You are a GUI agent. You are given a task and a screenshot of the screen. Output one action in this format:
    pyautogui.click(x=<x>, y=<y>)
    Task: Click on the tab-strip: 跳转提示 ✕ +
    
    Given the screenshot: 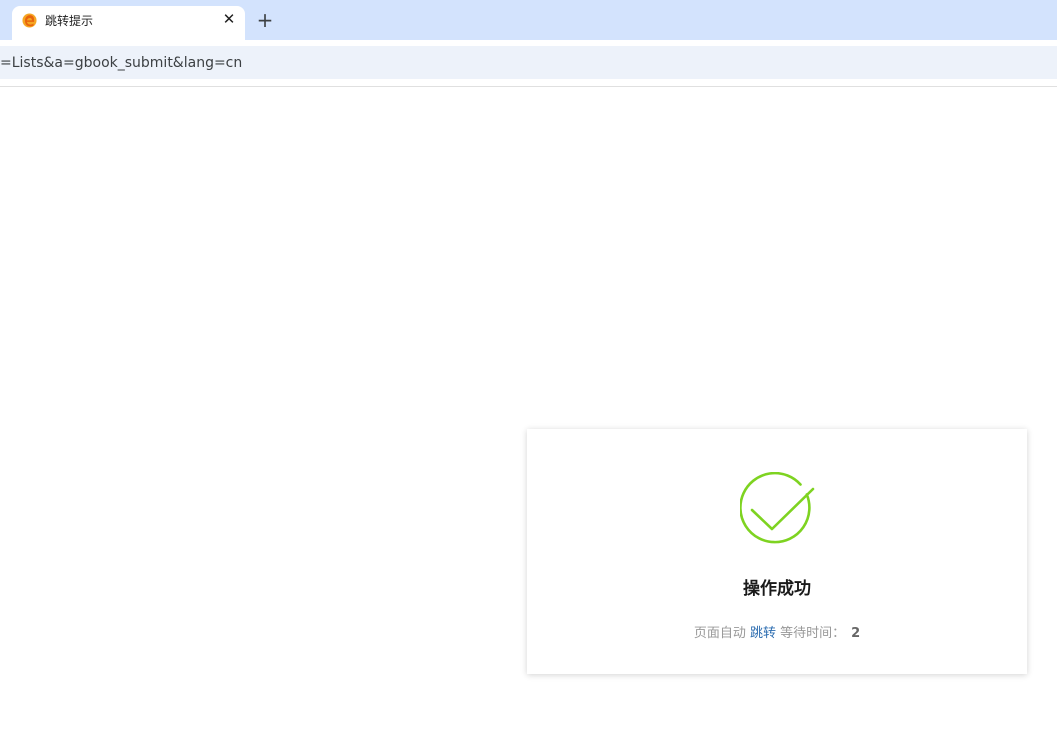 What is the action you would take?
    pyautogui.click(x=528, y=20)
    